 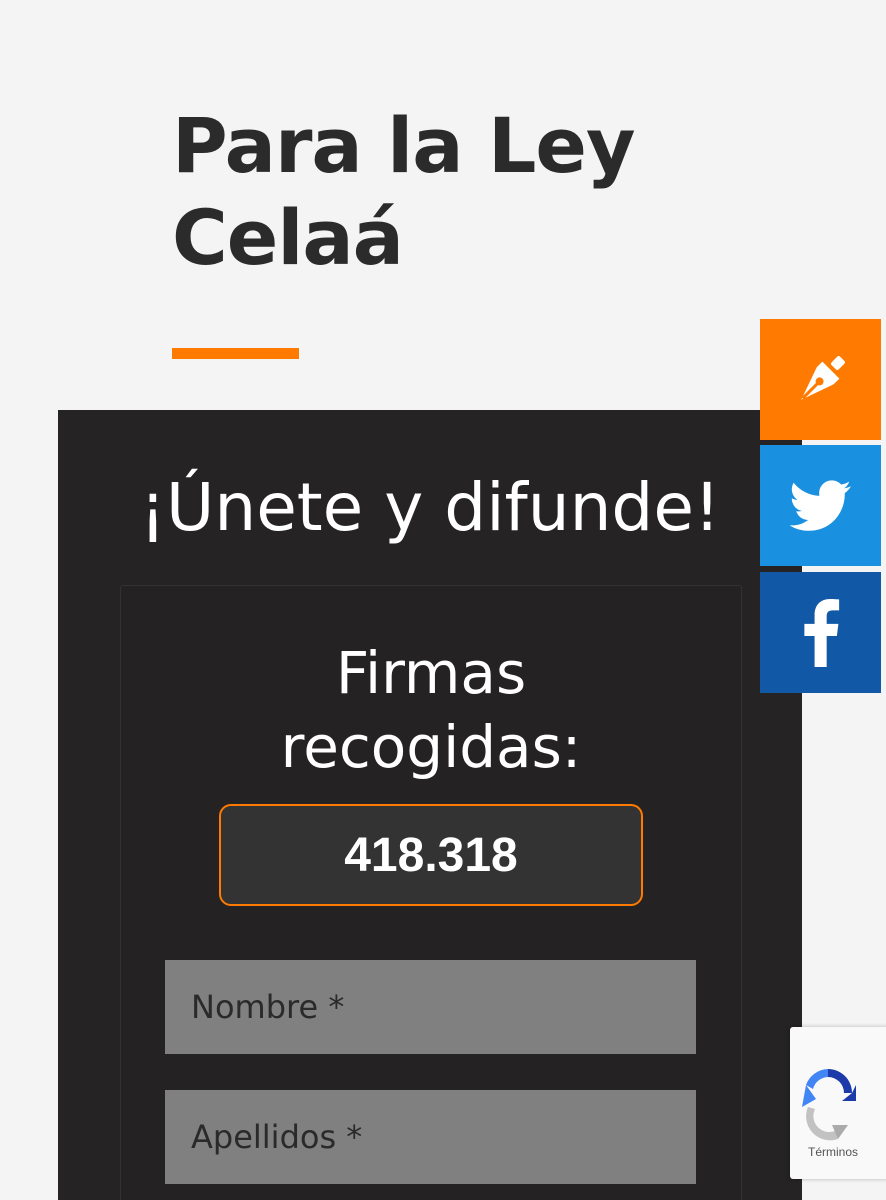 I want to click on title-accent-divider, so click(x=235, y=353).